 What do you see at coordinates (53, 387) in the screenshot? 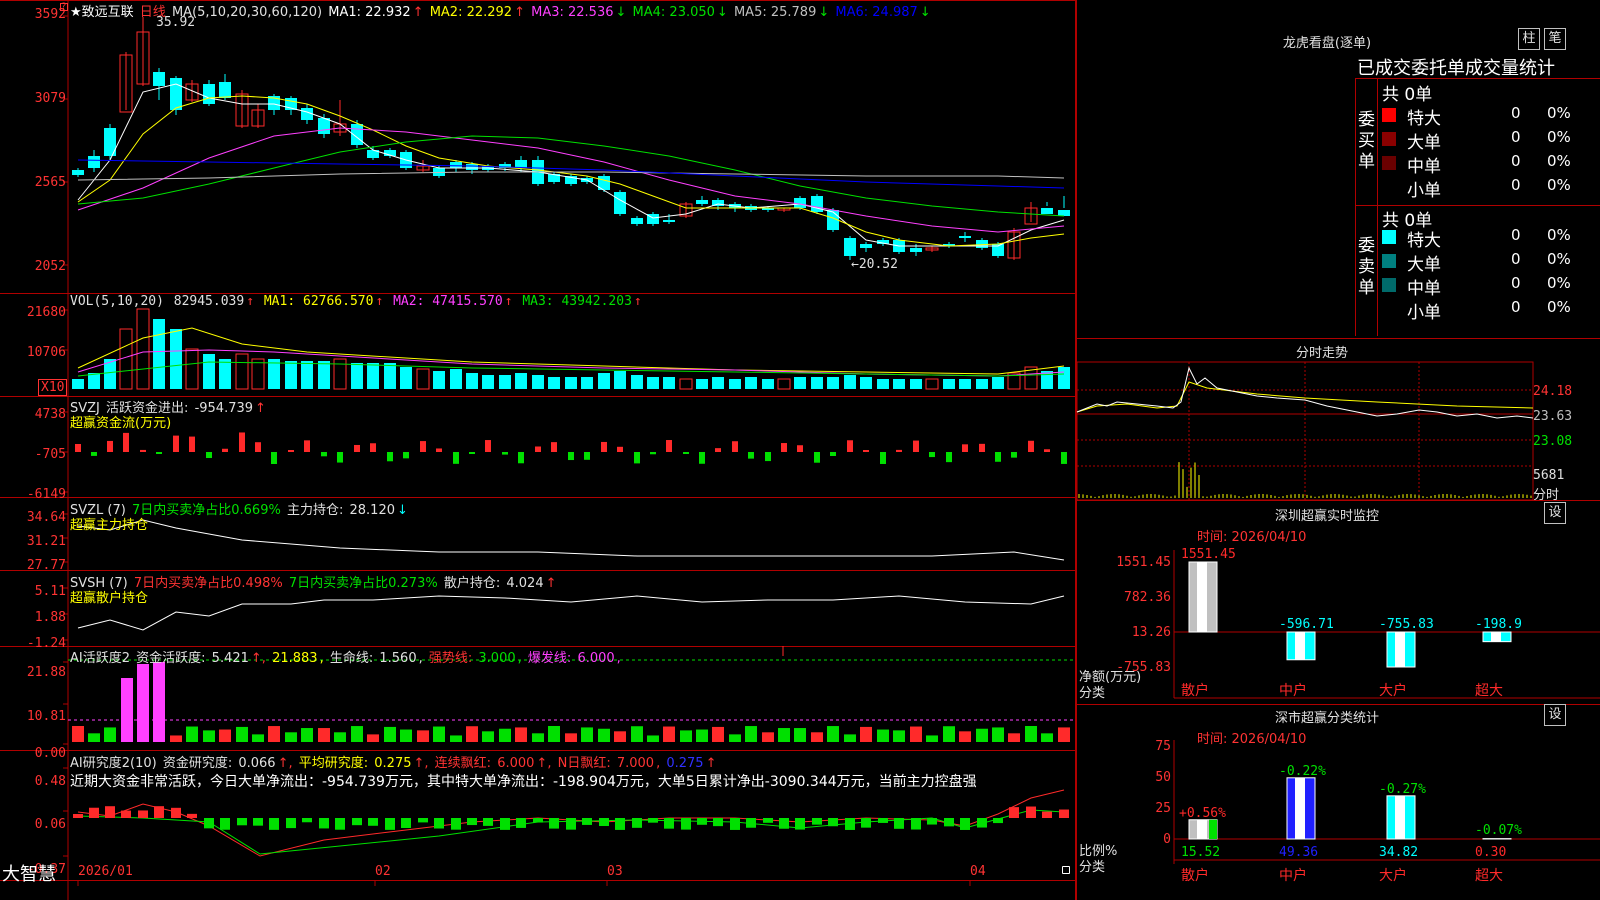
I see `vol-unit-badge: X10` at bounding box center [53, 387].